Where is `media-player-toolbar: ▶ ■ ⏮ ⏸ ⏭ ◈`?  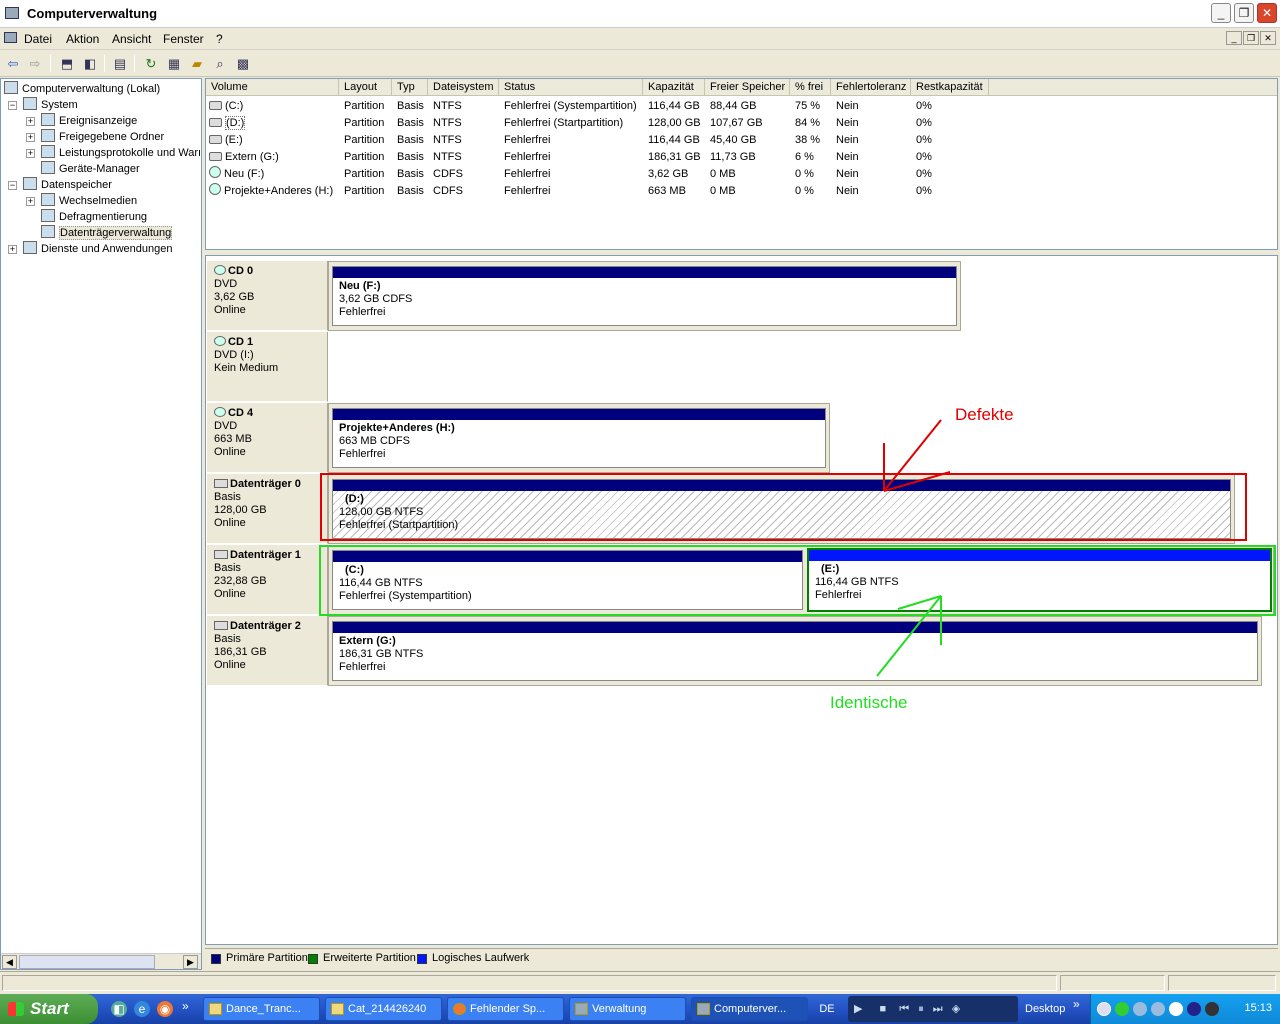
media-player-toolbar: ▶ ■ ⏮ ⏸ ⏭ ◈ is located at coordinates (933, 1009).